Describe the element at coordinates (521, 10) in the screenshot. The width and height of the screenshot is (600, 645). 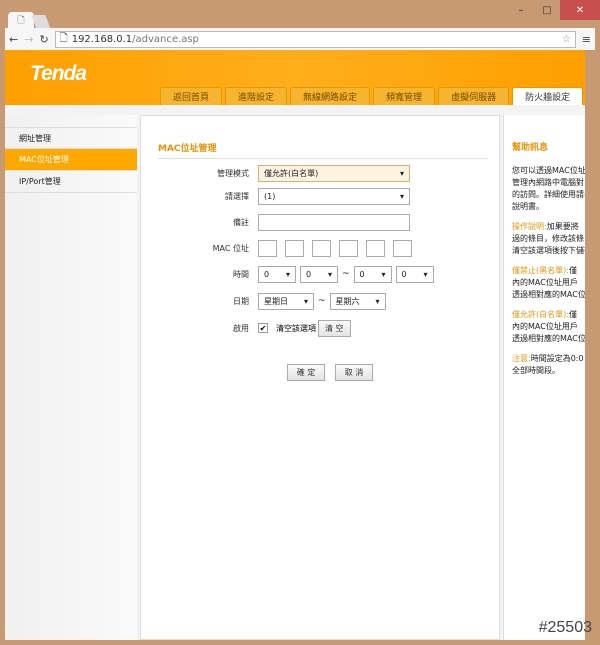
I see `minimize-button: –` at that location.